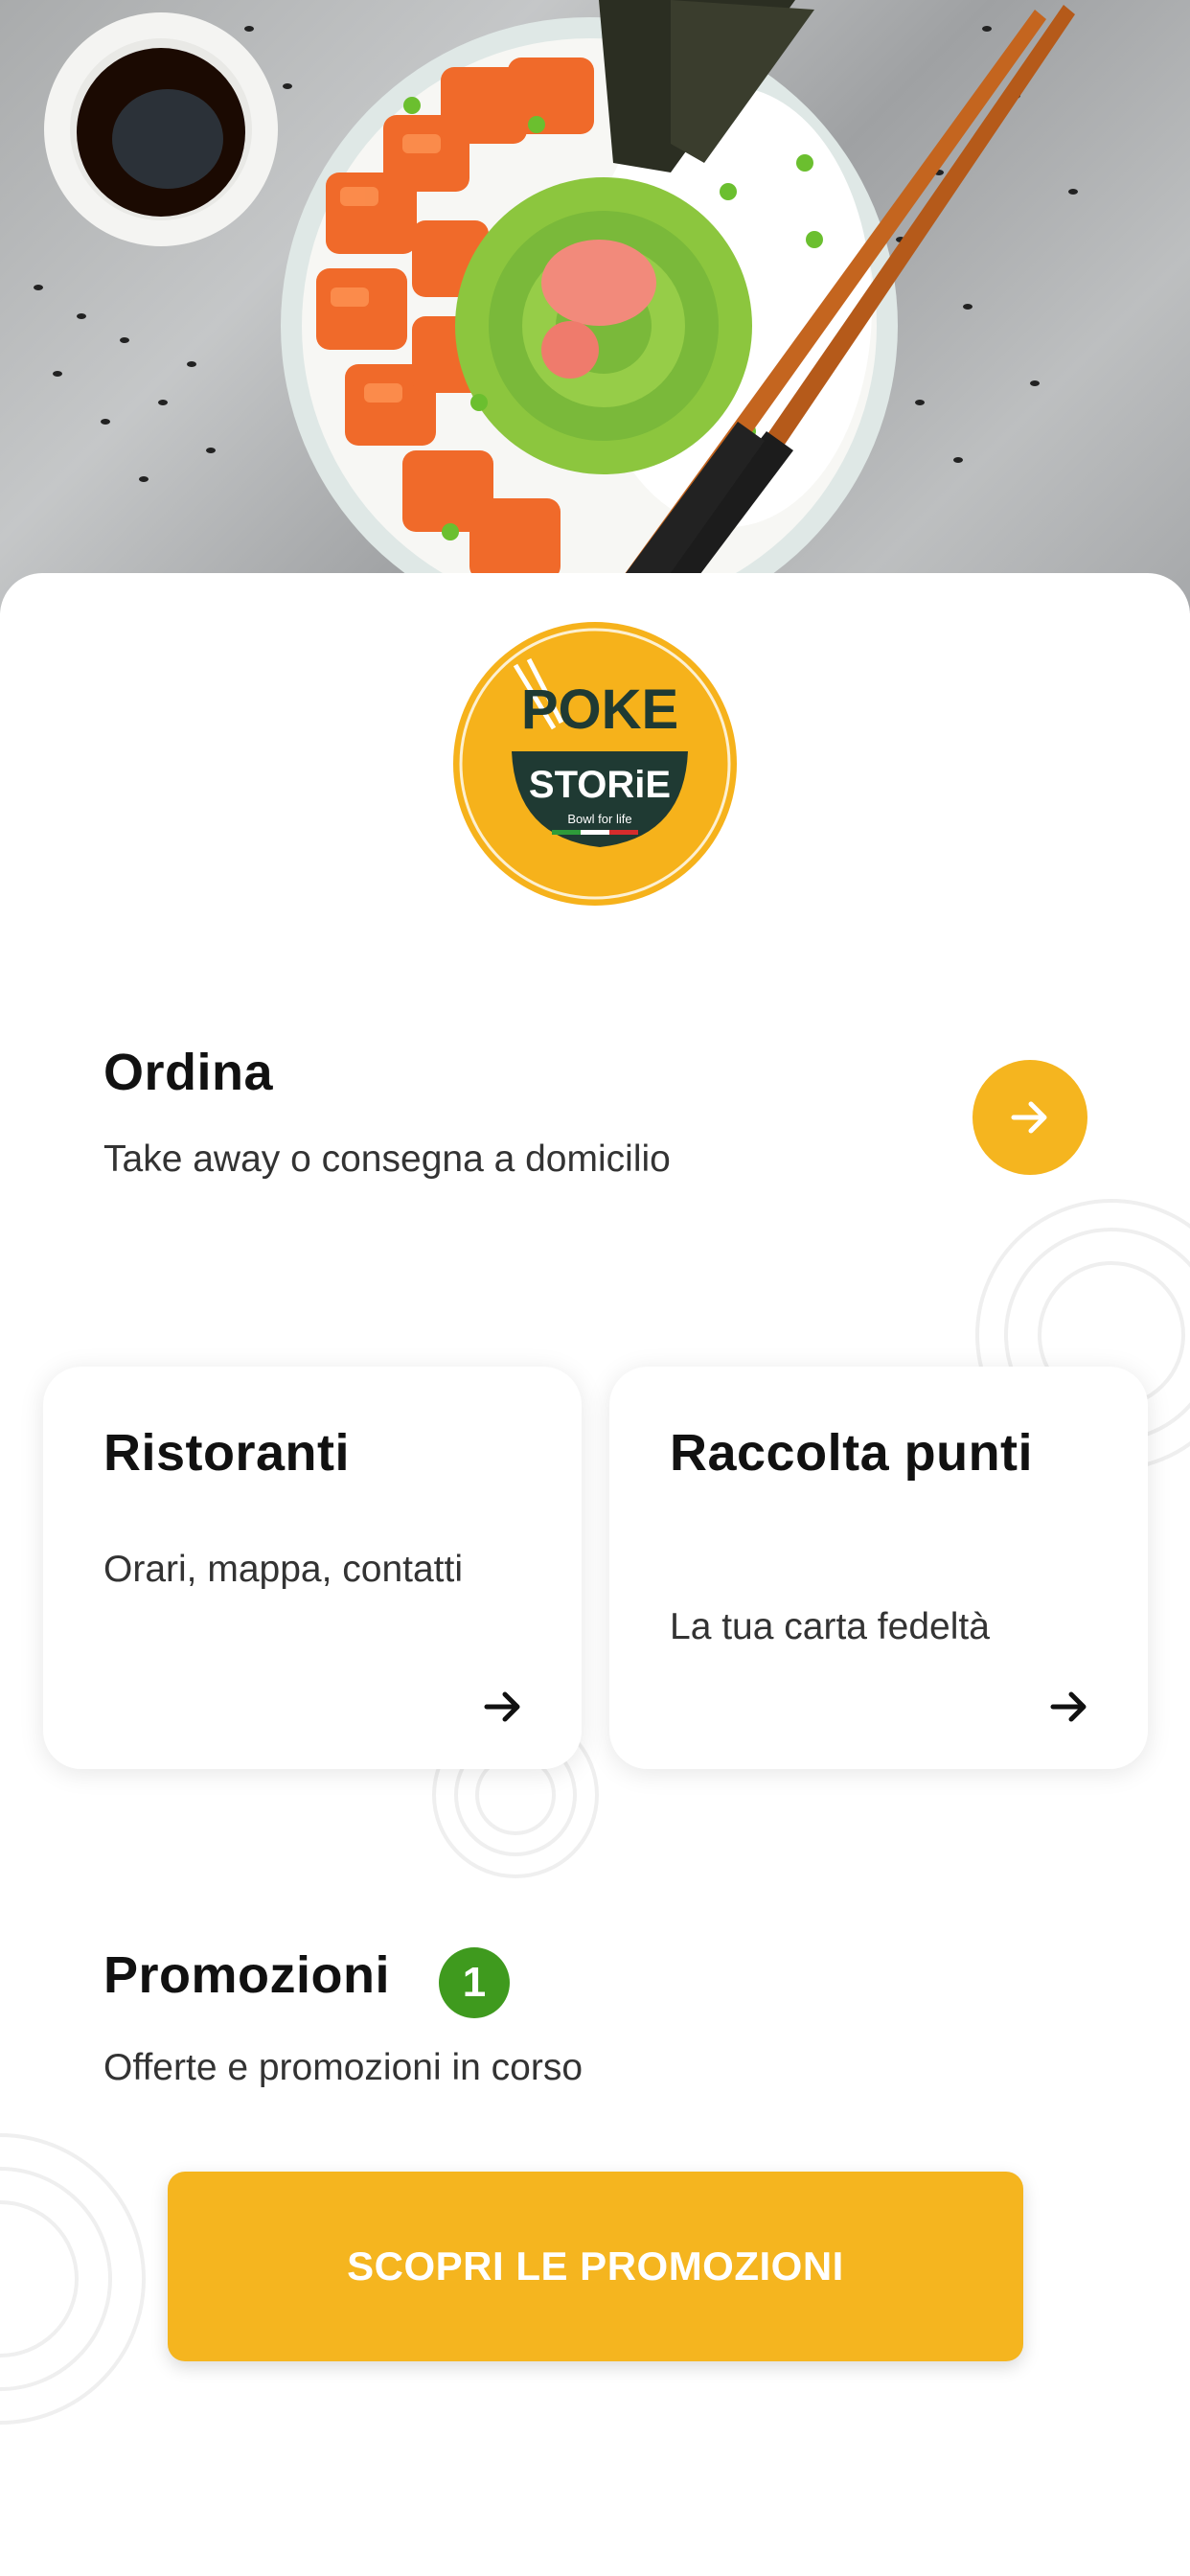 The height and width of the screenshot is (2576, 1190). What do you see at coordinates (387, 1159) in the screenshot?
I see `order-subtitle: Take away o consegna a domicilio` at bounding box center [387, 1159].